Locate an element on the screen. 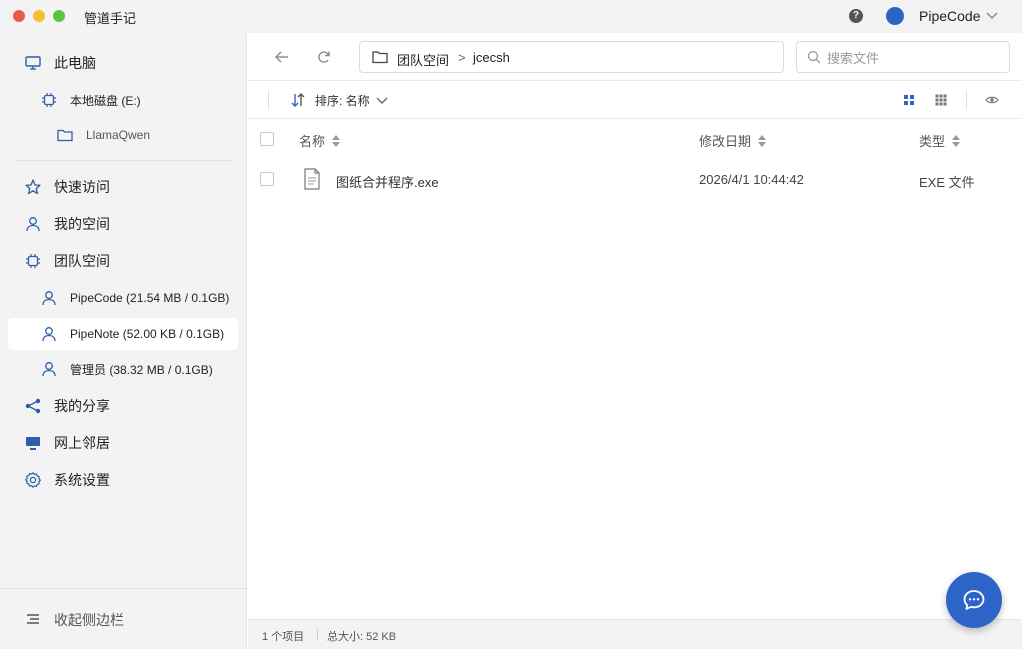 The width and height of the screenshot is (1022, 649). sidebar-item-label: LlamaQwen is located at coordinates (118, 135).